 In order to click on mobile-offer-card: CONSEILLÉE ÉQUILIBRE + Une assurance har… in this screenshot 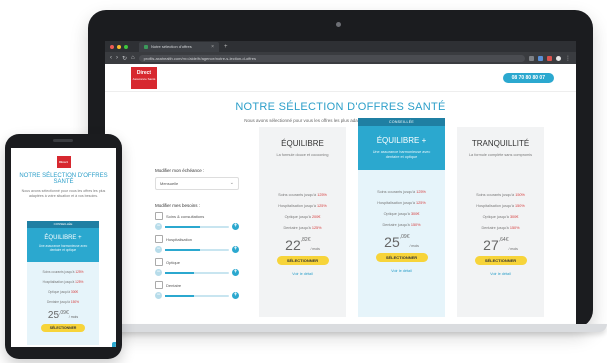, I will do `click(63, 283)`.